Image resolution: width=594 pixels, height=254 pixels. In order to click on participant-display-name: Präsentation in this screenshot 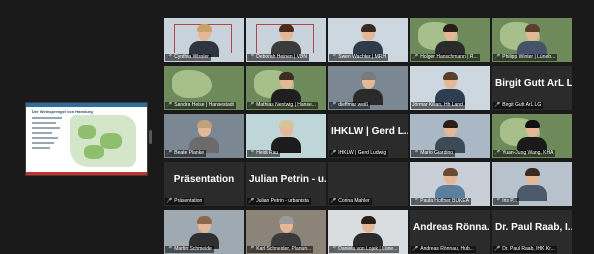, I will do `click(204, 179)`.